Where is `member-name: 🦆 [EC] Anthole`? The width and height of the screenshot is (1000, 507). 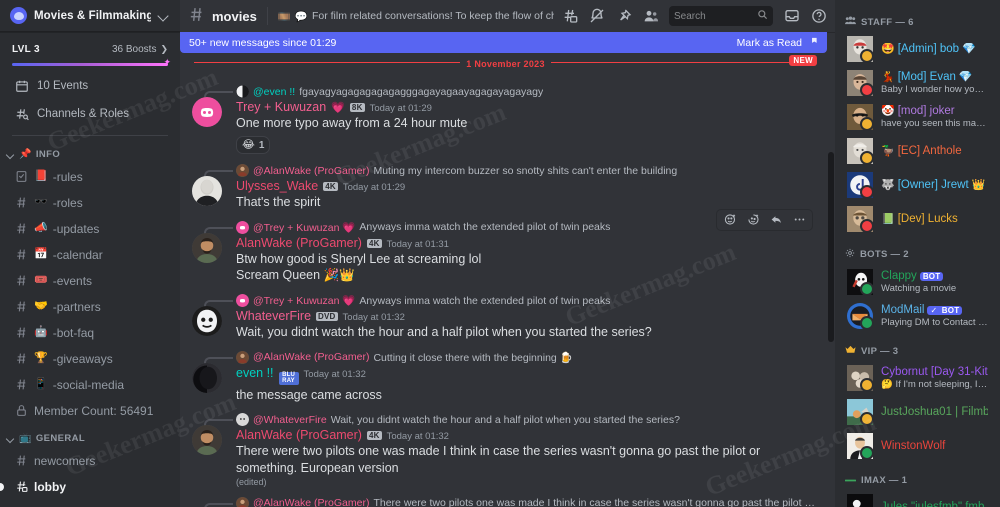 member-name: 🦆 [EC] Anthole is located at coordinates (934, 151).